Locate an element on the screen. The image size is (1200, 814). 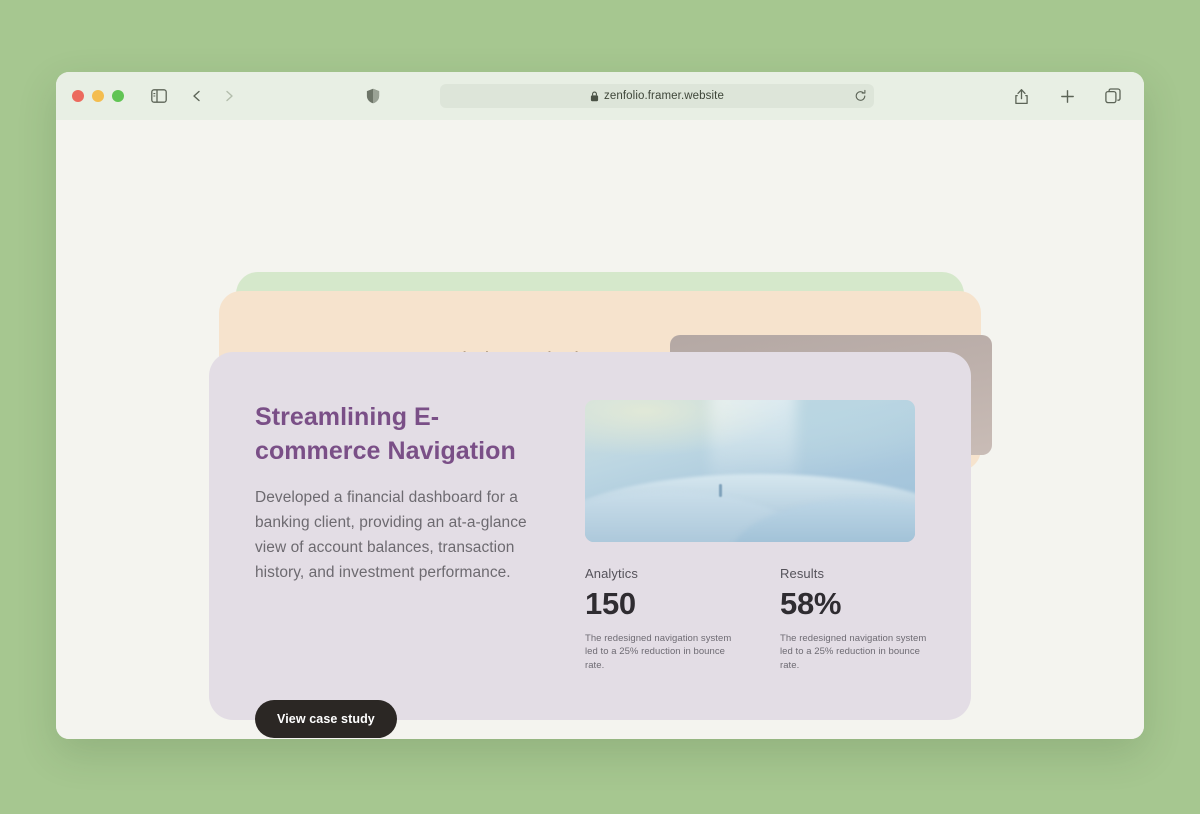
stat-value: 150 is located at coordinates (610, 603).